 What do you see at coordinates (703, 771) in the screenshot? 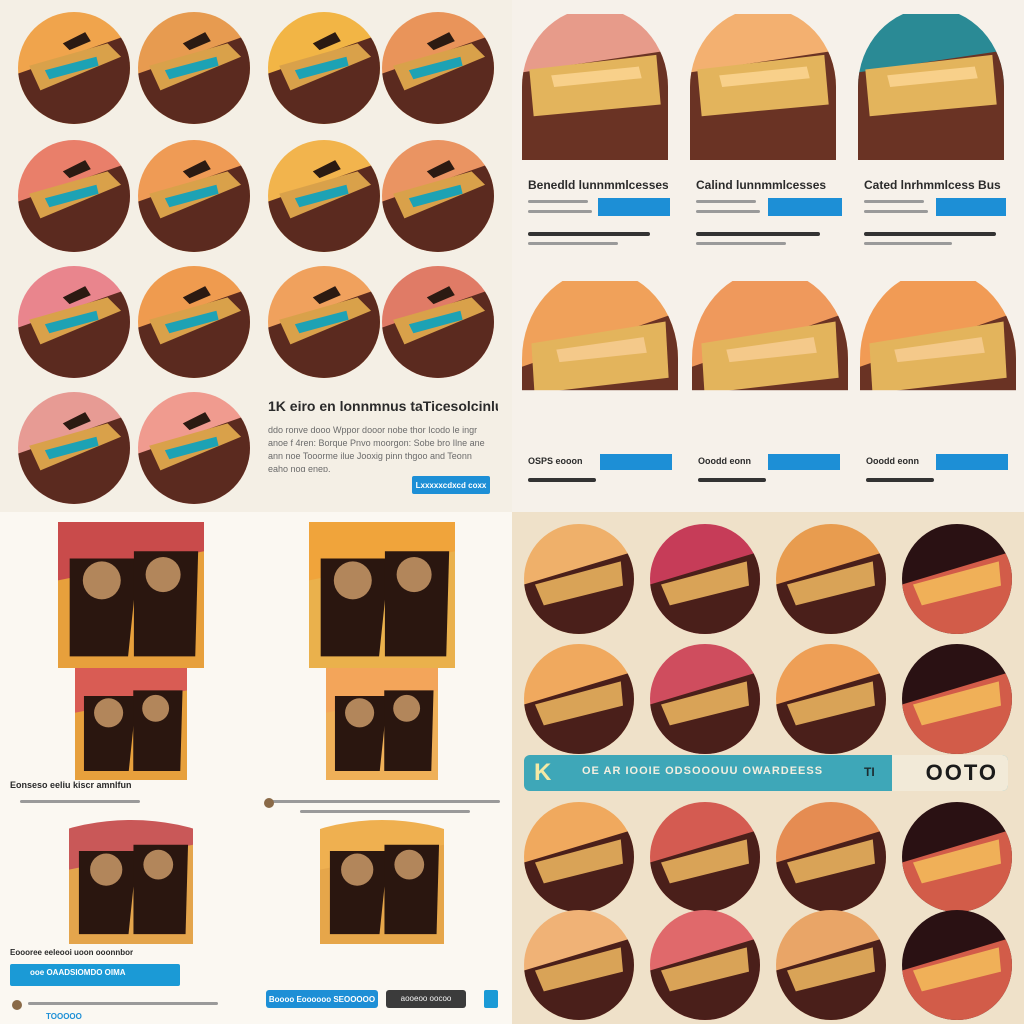
I see `banner-text: OE AR IOOIE ODSOOOUU OWARDEESS` at bounding box center [703, 771].